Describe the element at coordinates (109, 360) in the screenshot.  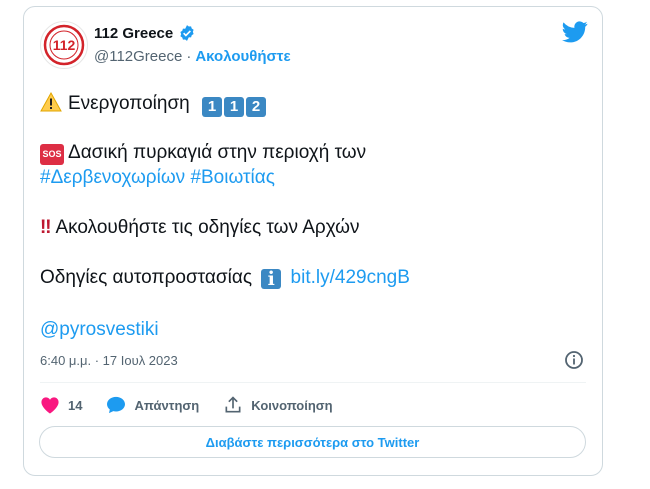
I see `timestamp: 6:40 μ.μ. · 17 Ιουλ 2023` at that location.